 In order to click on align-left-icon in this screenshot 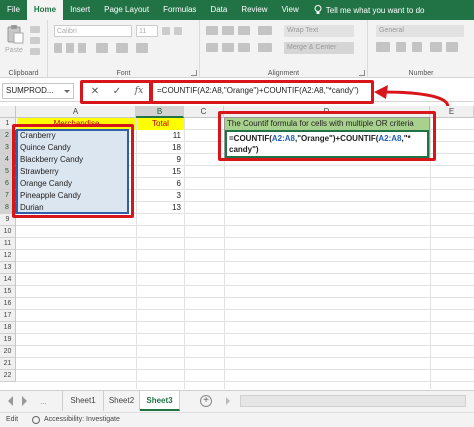, I will do `click(212, 47)`.